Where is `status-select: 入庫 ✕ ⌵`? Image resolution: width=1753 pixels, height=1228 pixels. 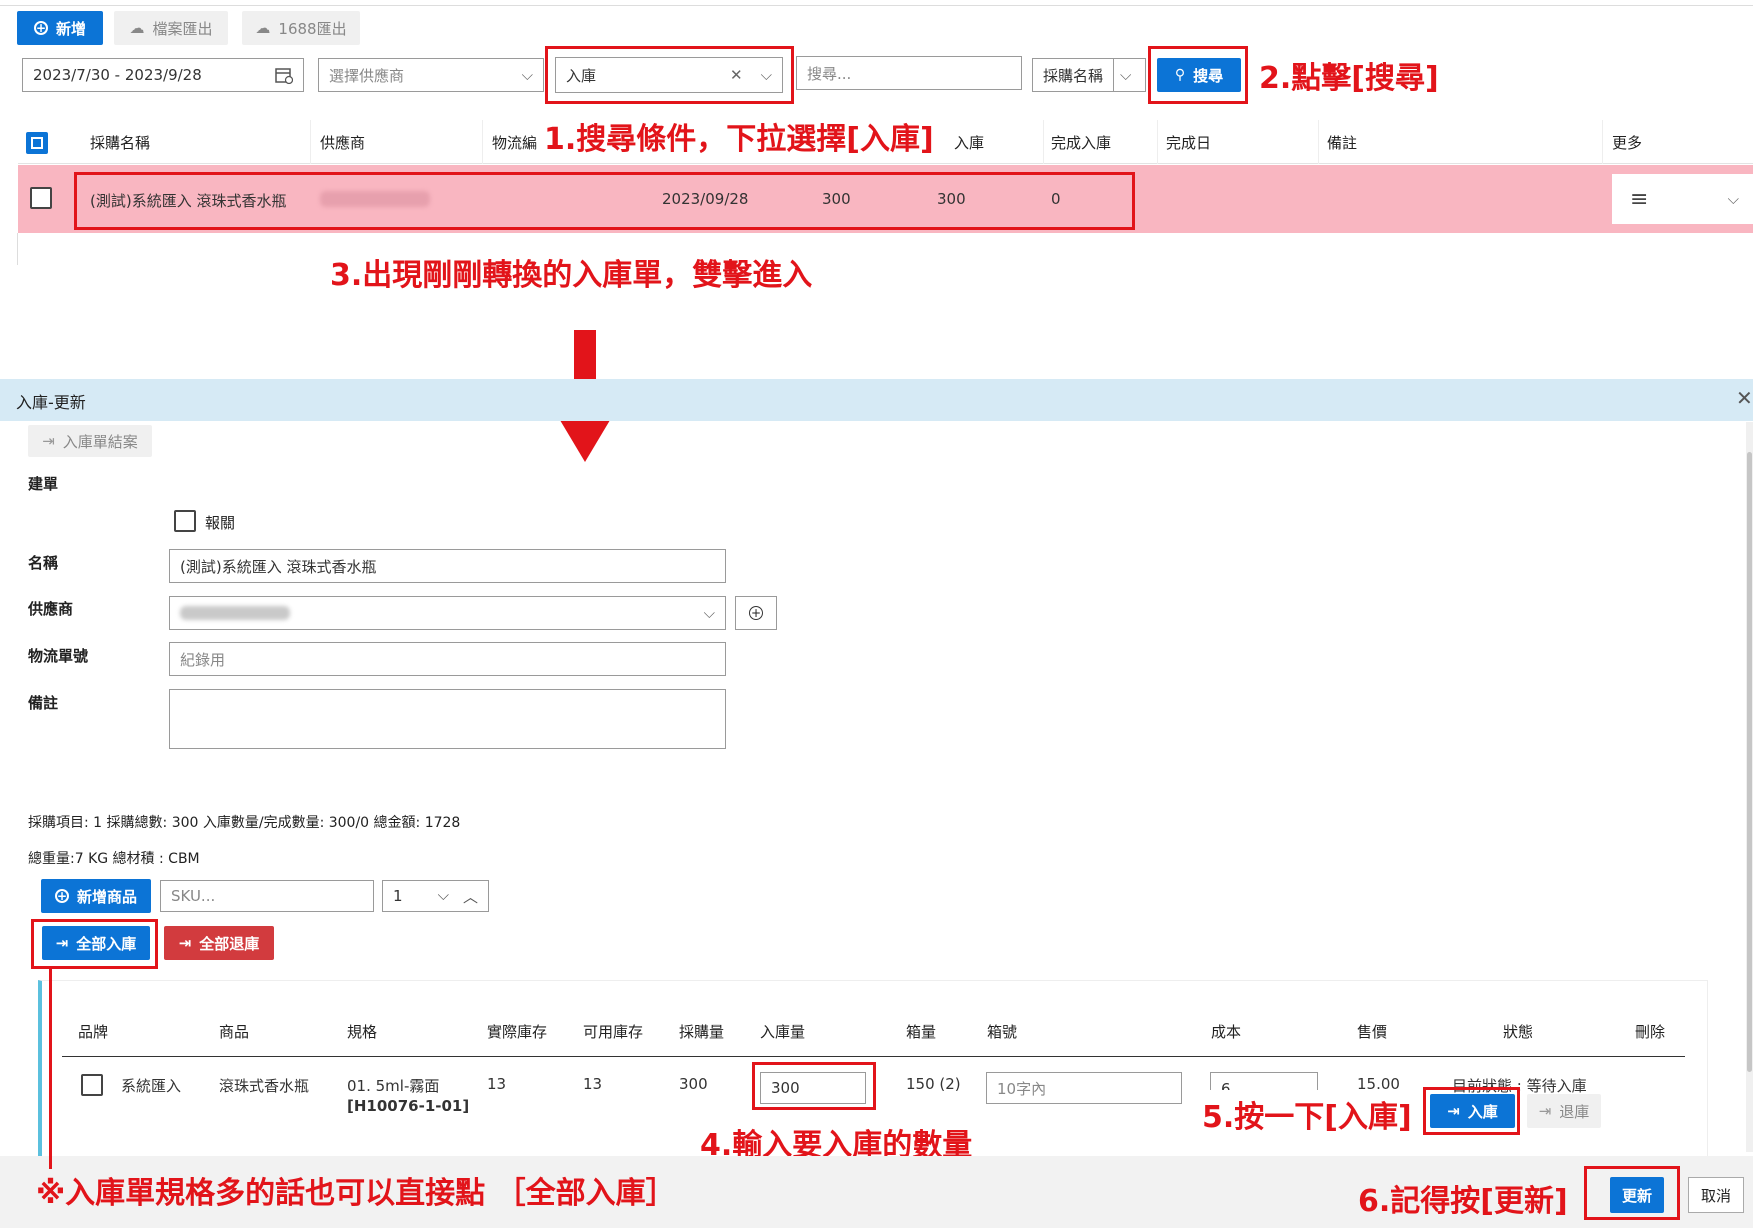
status-select: 入庫 ✕ ⌵ is located at coordinates (669, 75).